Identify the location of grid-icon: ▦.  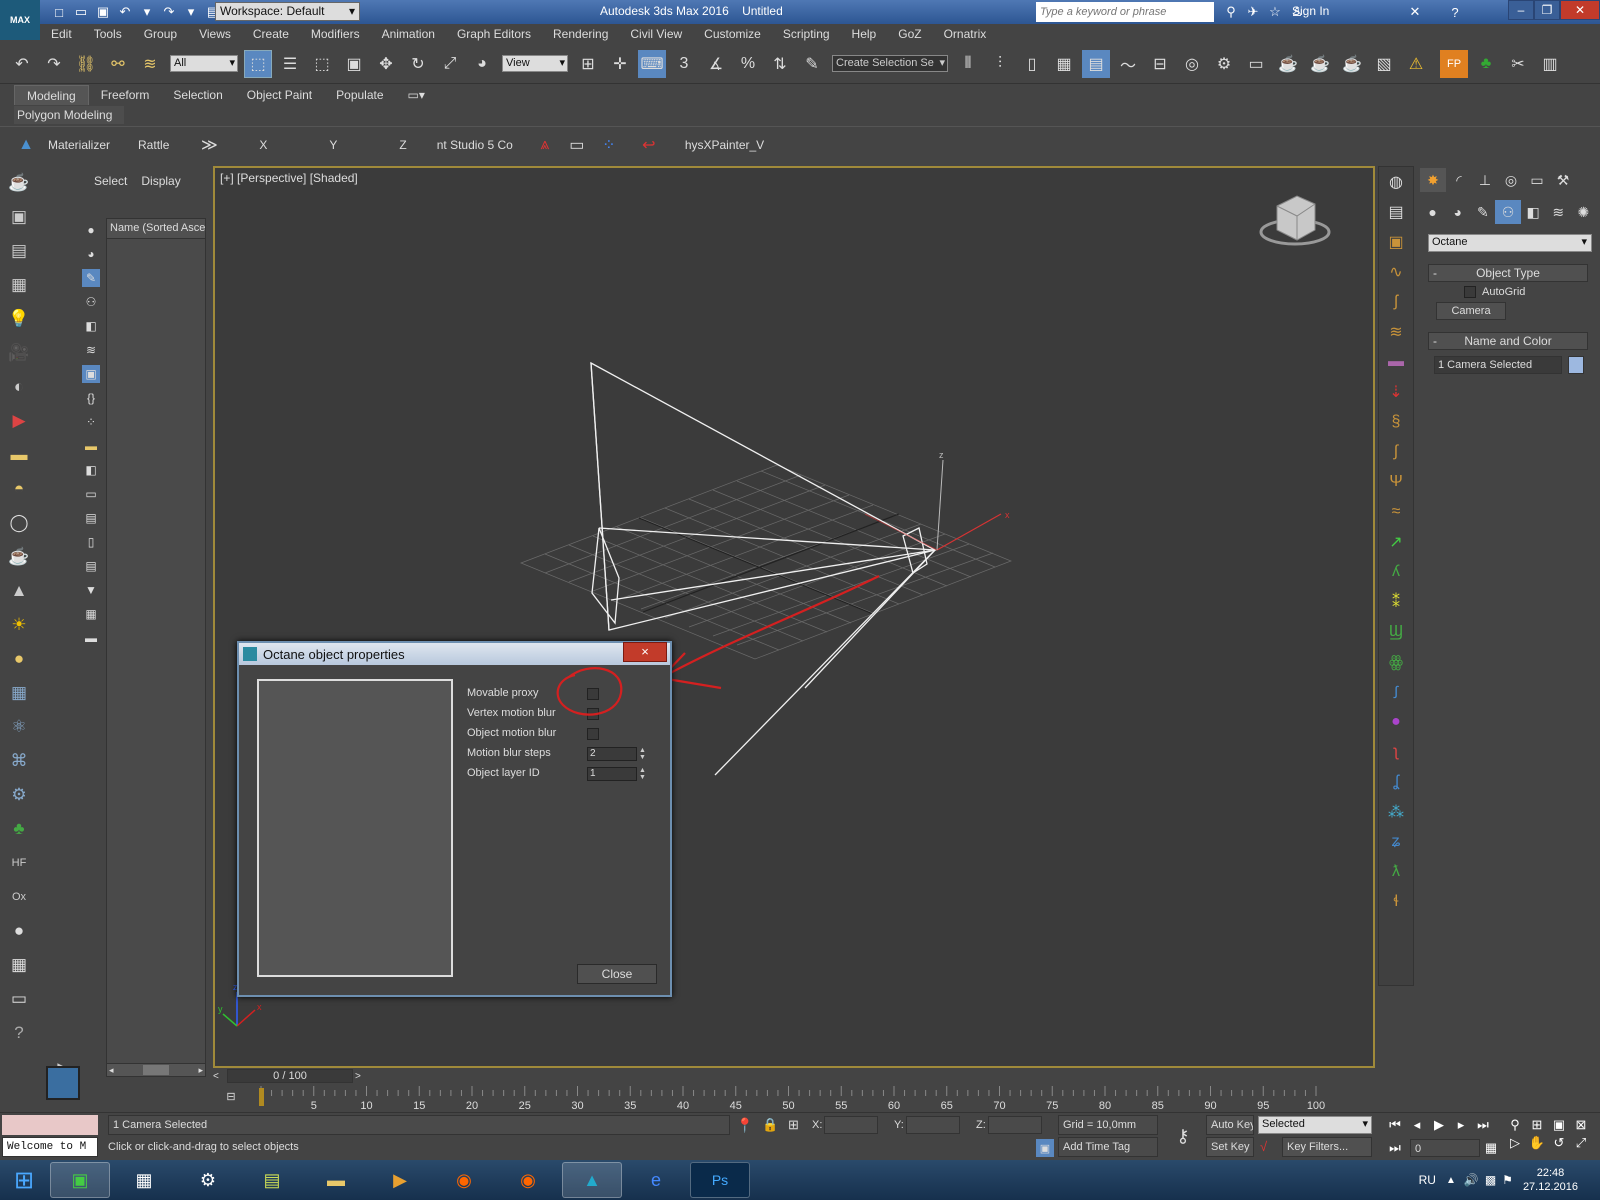
(19, 693).